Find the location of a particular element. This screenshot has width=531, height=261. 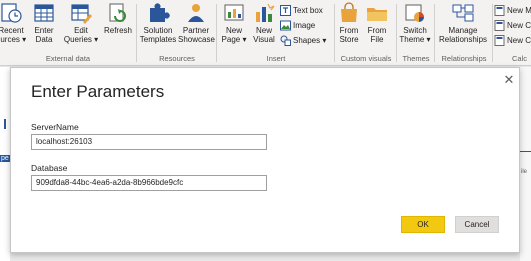

new-visual-label-2: Visual is located at coordinates (264, 39).